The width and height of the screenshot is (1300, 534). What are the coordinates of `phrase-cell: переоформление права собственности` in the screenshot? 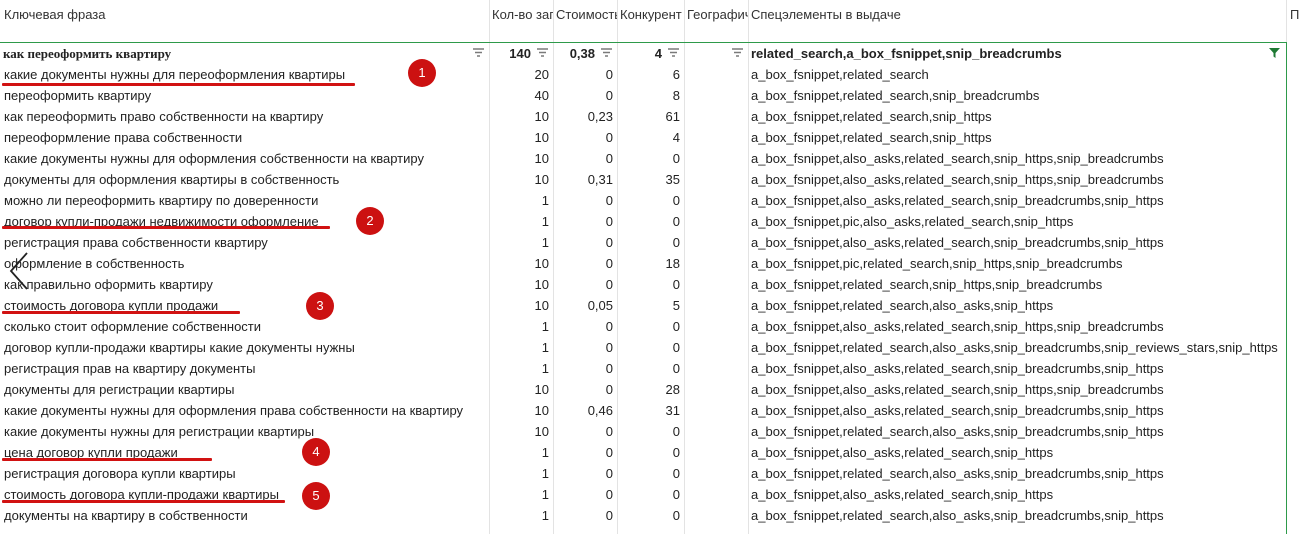 It's located at (244, 137).